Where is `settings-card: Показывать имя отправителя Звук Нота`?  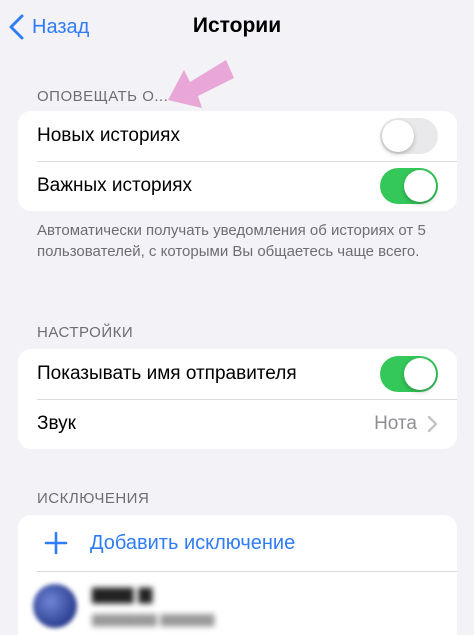 settings-card: Показывать имя отправителя Звук Нота is located at coordinates (237, 399).